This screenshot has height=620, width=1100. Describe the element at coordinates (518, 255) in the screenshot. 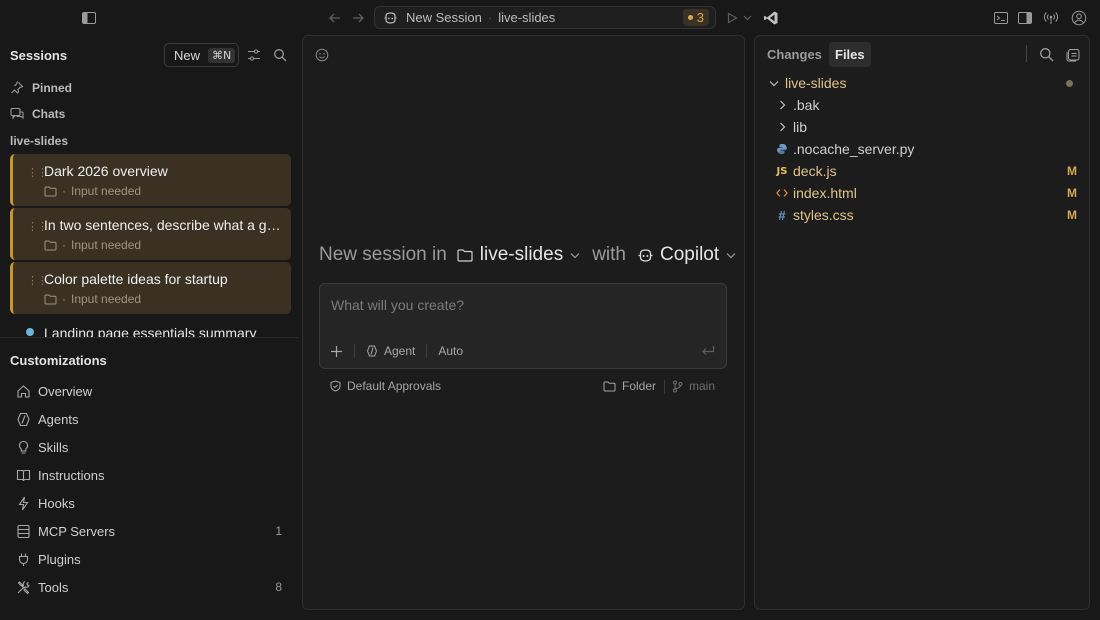

I see `folder-picker: live-slides` at that location.